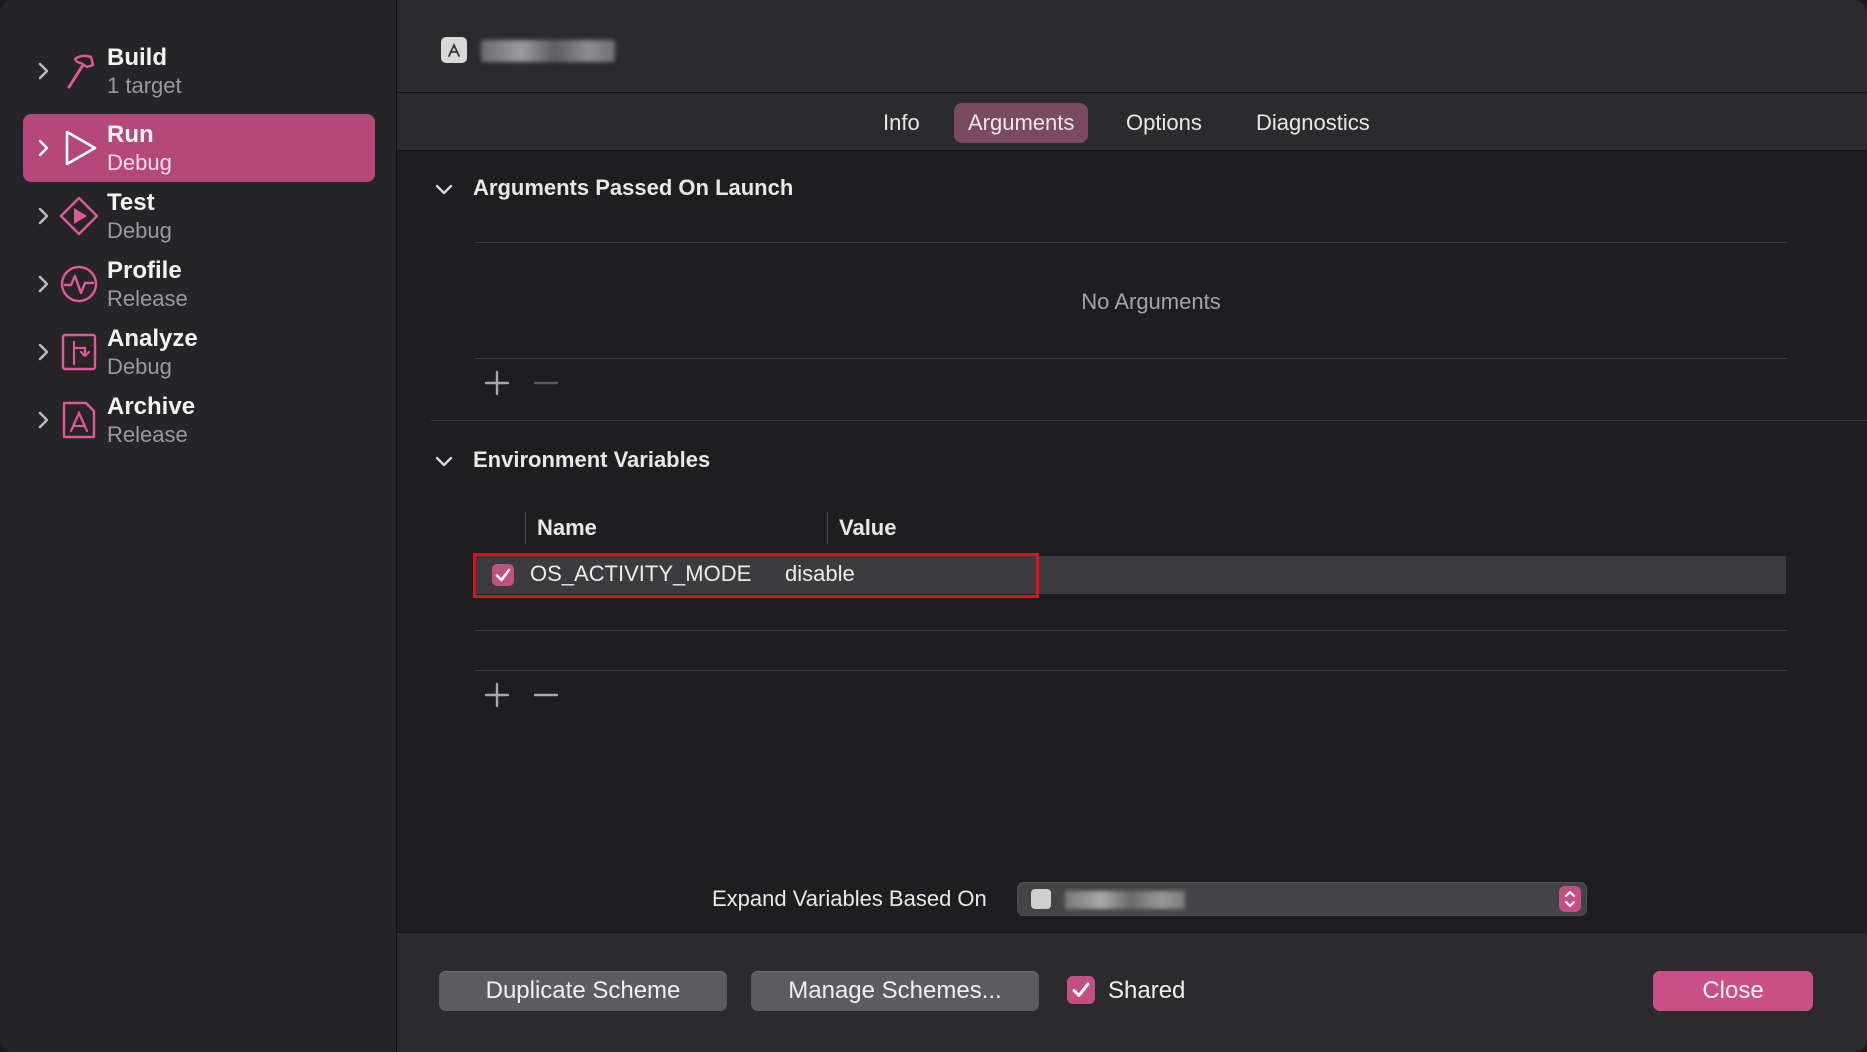 The width and height of the screenshot is (1867, 1052). I want to click on shared-label: Shared, so click(1146, 991).